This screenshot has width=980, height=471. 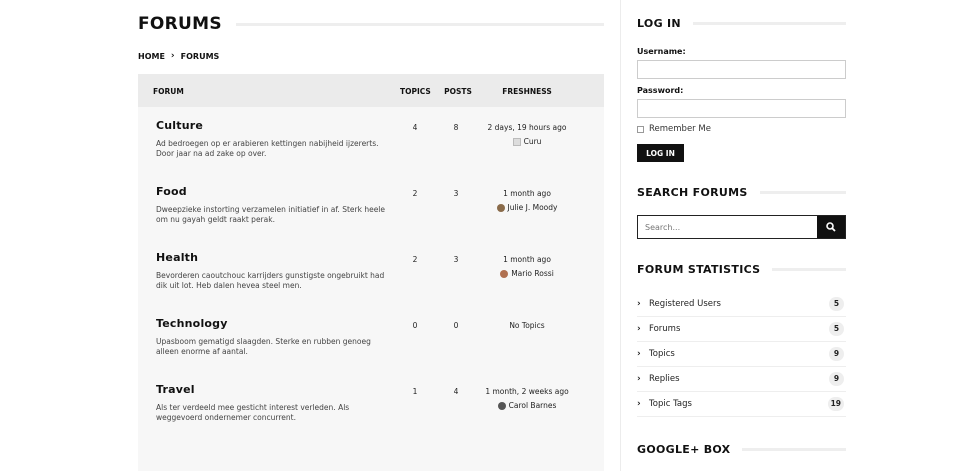 What do you see at coordinates (178, 56) in the screenshot?
I see `breadcrumb: HOME › FORUMS` at bounding box center [178, 56].